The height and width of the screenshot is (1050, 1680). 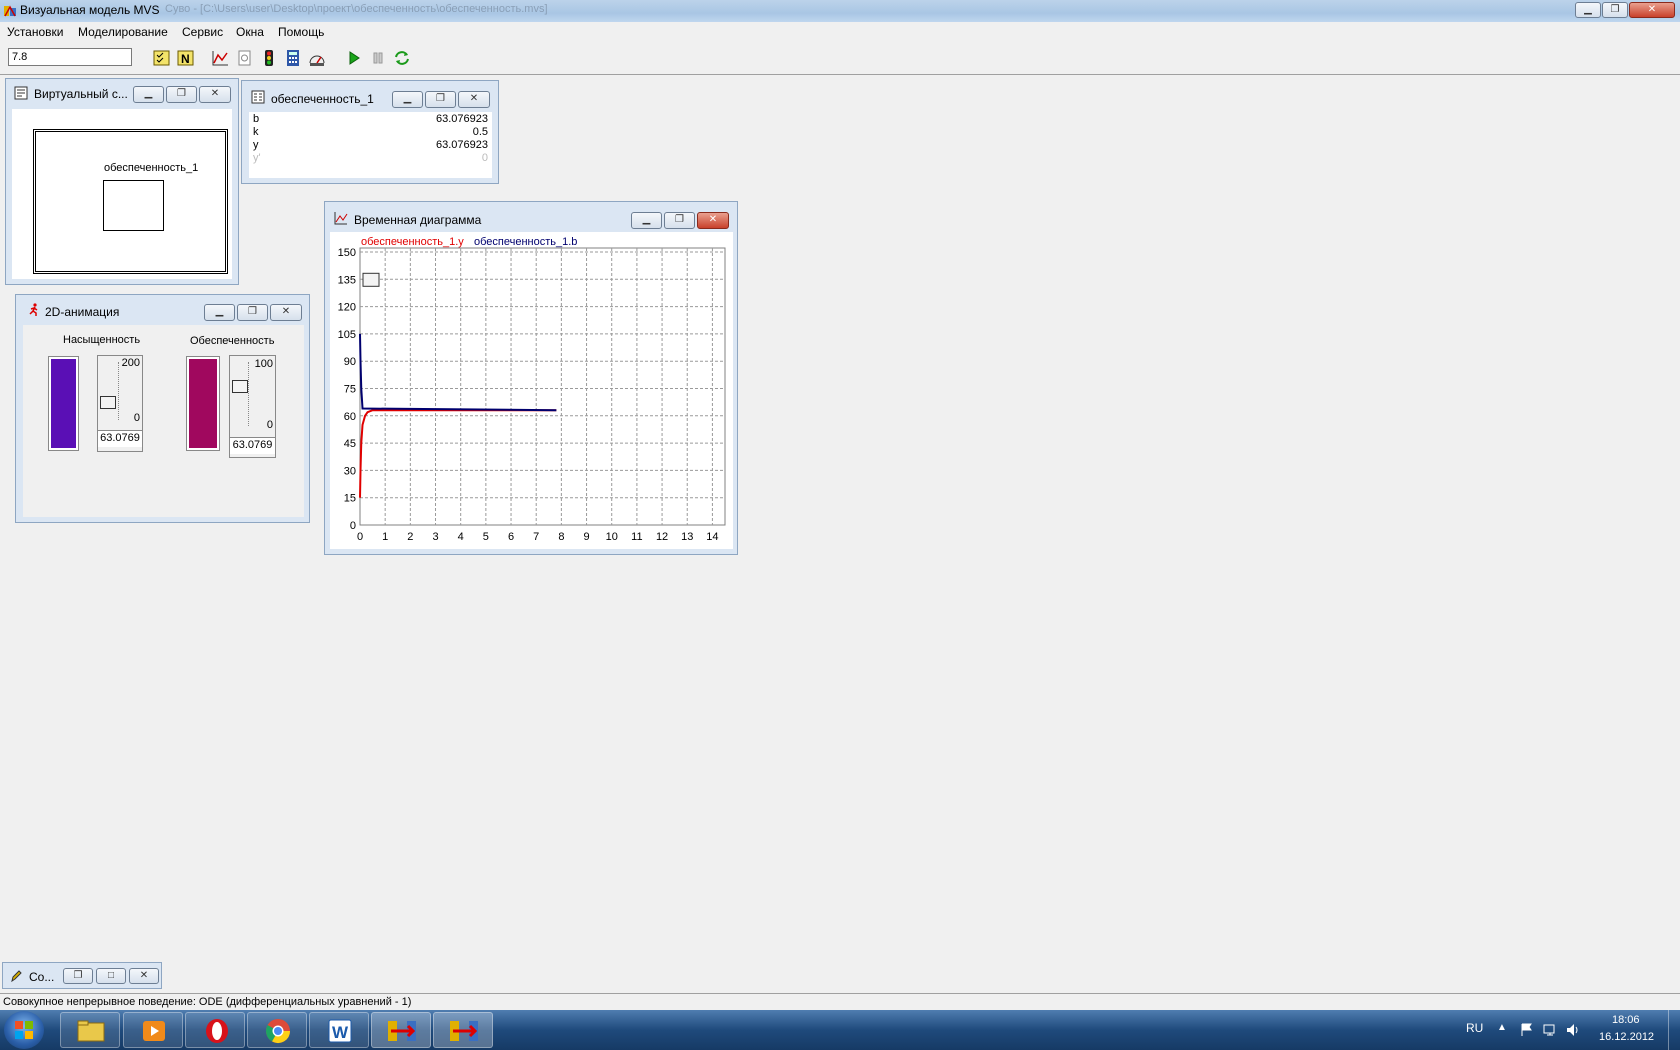 What do you see at coordinates (435, 537) in the screenshot?
I see `x-tick-label: 3` at bounding box center [435, 537].